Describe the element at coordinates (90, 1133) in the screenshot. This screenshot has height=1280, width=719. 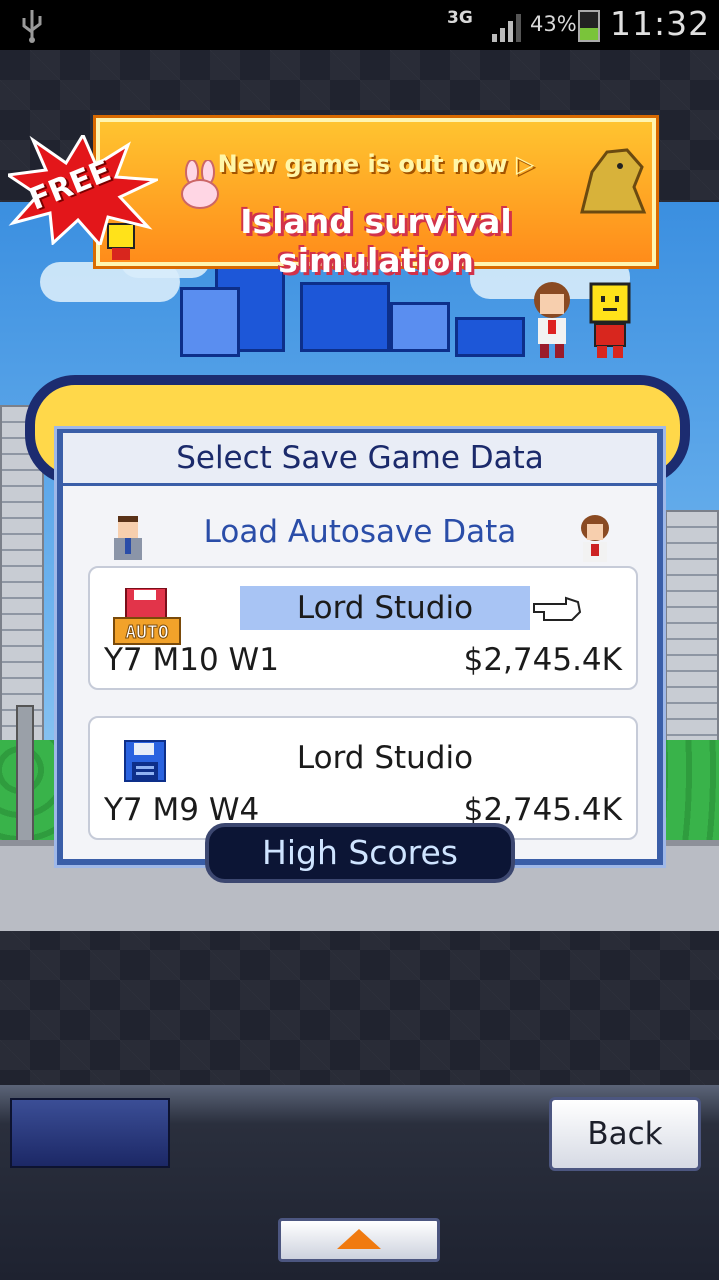
I see `menu-button` at that location.